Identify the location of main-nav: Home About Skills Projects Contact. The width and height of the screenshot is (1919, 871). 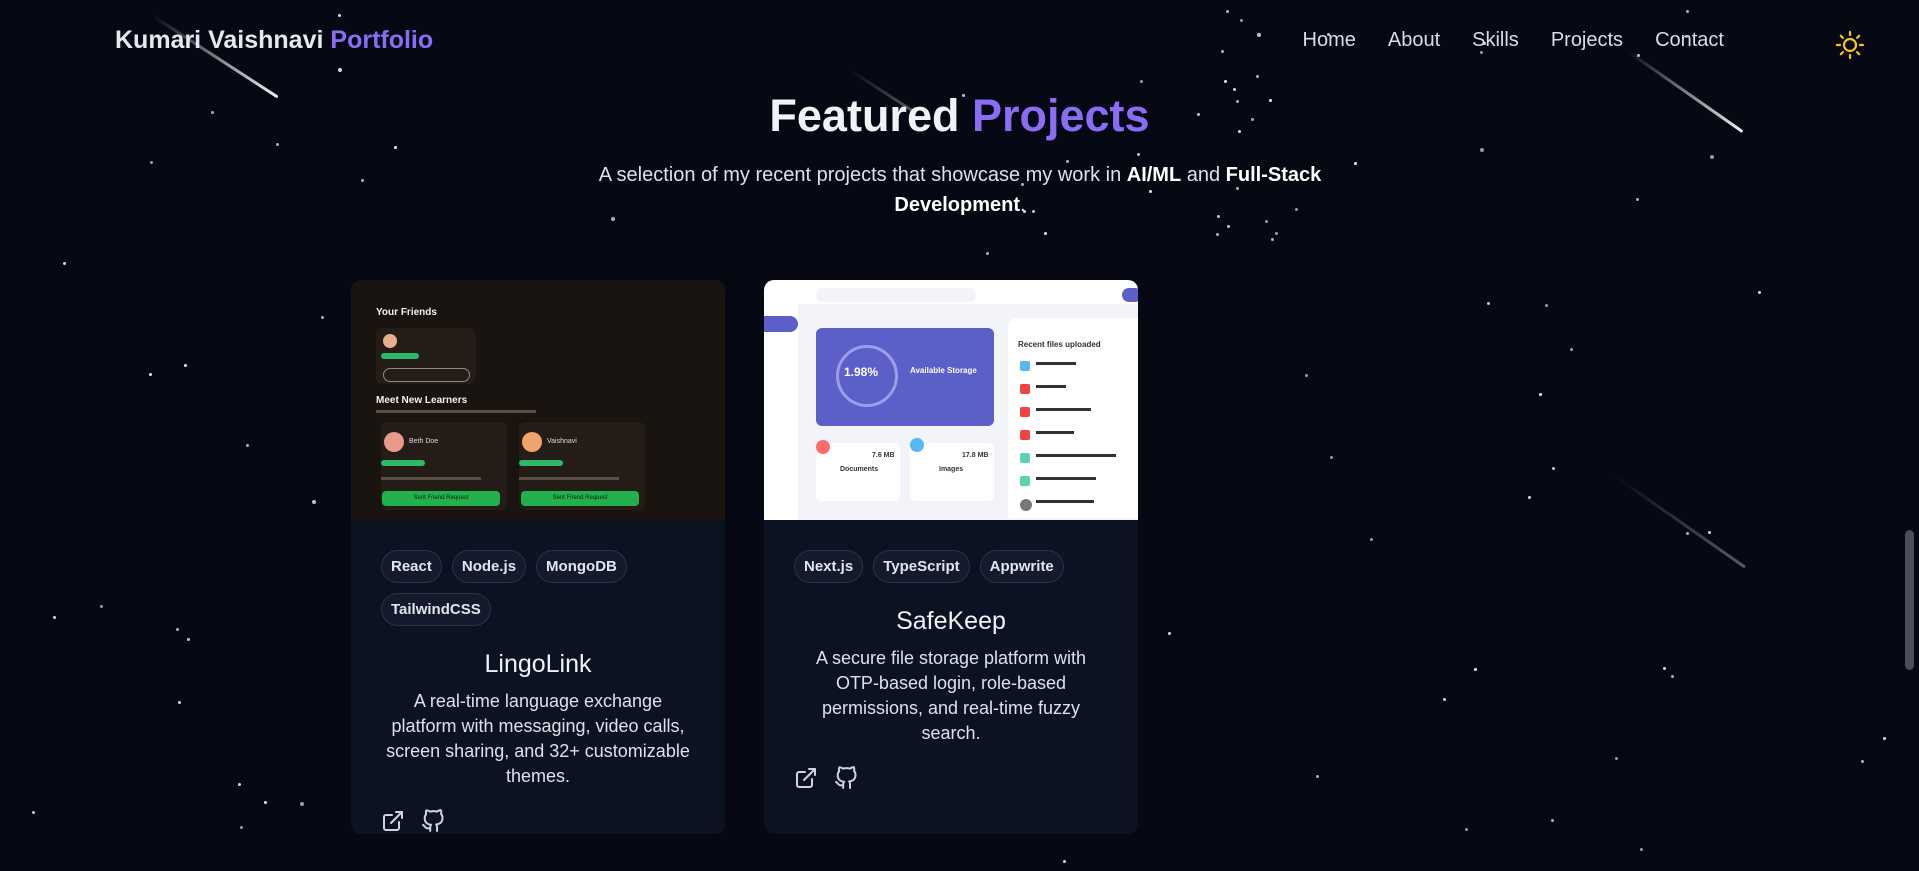
(1513, 40).